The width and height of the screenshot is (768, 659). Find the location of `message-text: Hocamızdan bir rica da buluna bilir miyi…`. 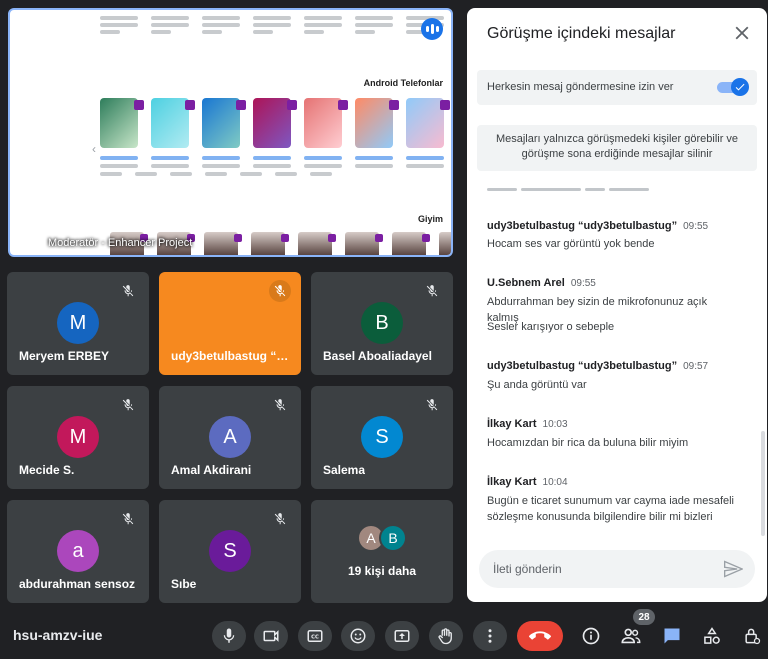

message-text: Hocamızdan bir rica da buluna bilir miyi… is located at coordinates (588, 443).